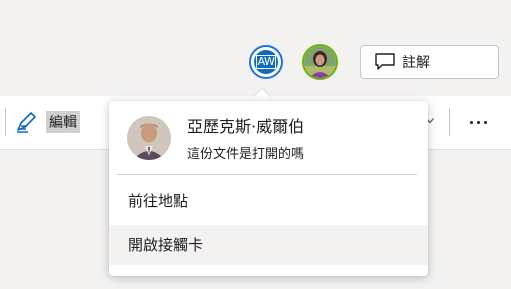  I want to click on current-user-avatar: AW, so click(266, 62).